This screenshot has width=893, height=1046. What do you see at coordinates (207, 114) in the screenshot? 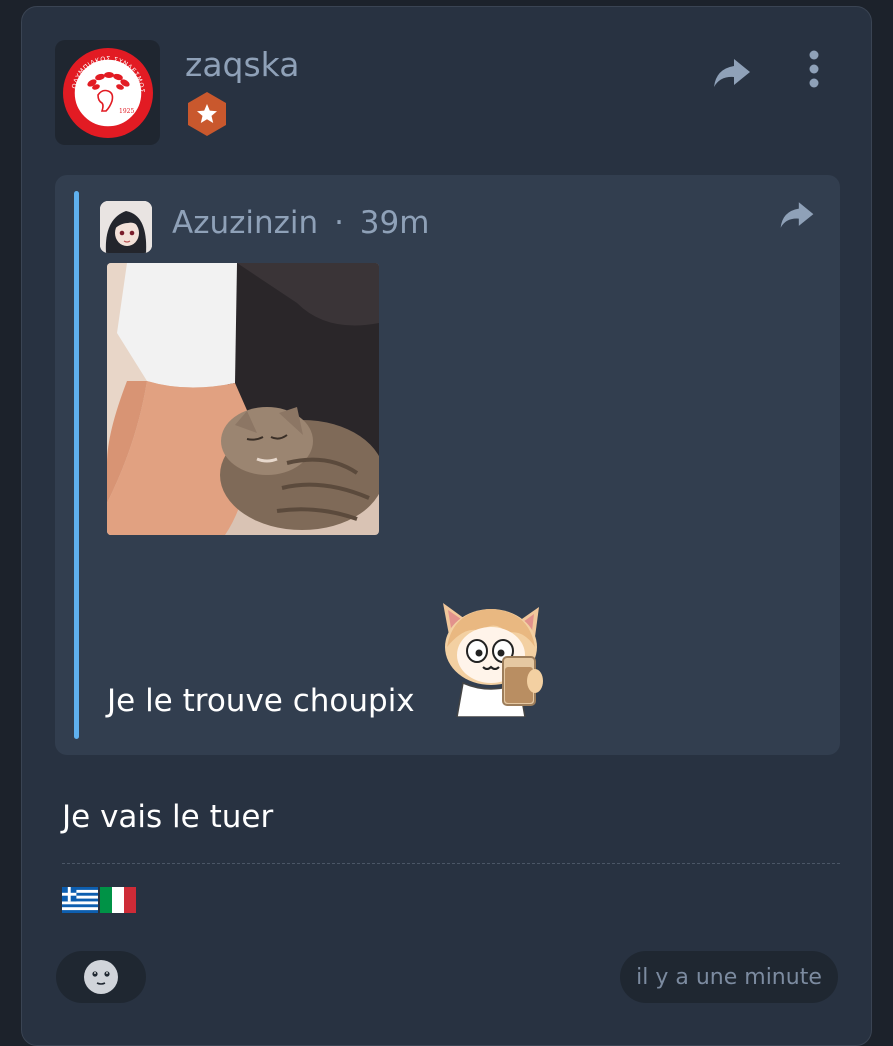
I see `star-hexagon-badge-icon` at bounding box center [207, 114].